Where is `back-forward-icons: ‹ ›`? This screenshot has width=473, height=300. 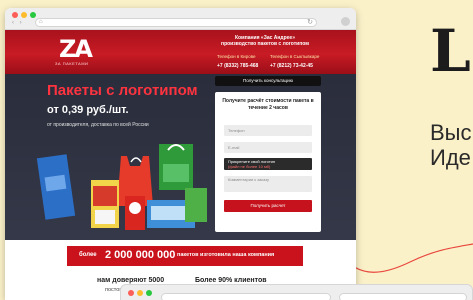 back-forward-icons: ‹ › is located at coordinates (18, 23).